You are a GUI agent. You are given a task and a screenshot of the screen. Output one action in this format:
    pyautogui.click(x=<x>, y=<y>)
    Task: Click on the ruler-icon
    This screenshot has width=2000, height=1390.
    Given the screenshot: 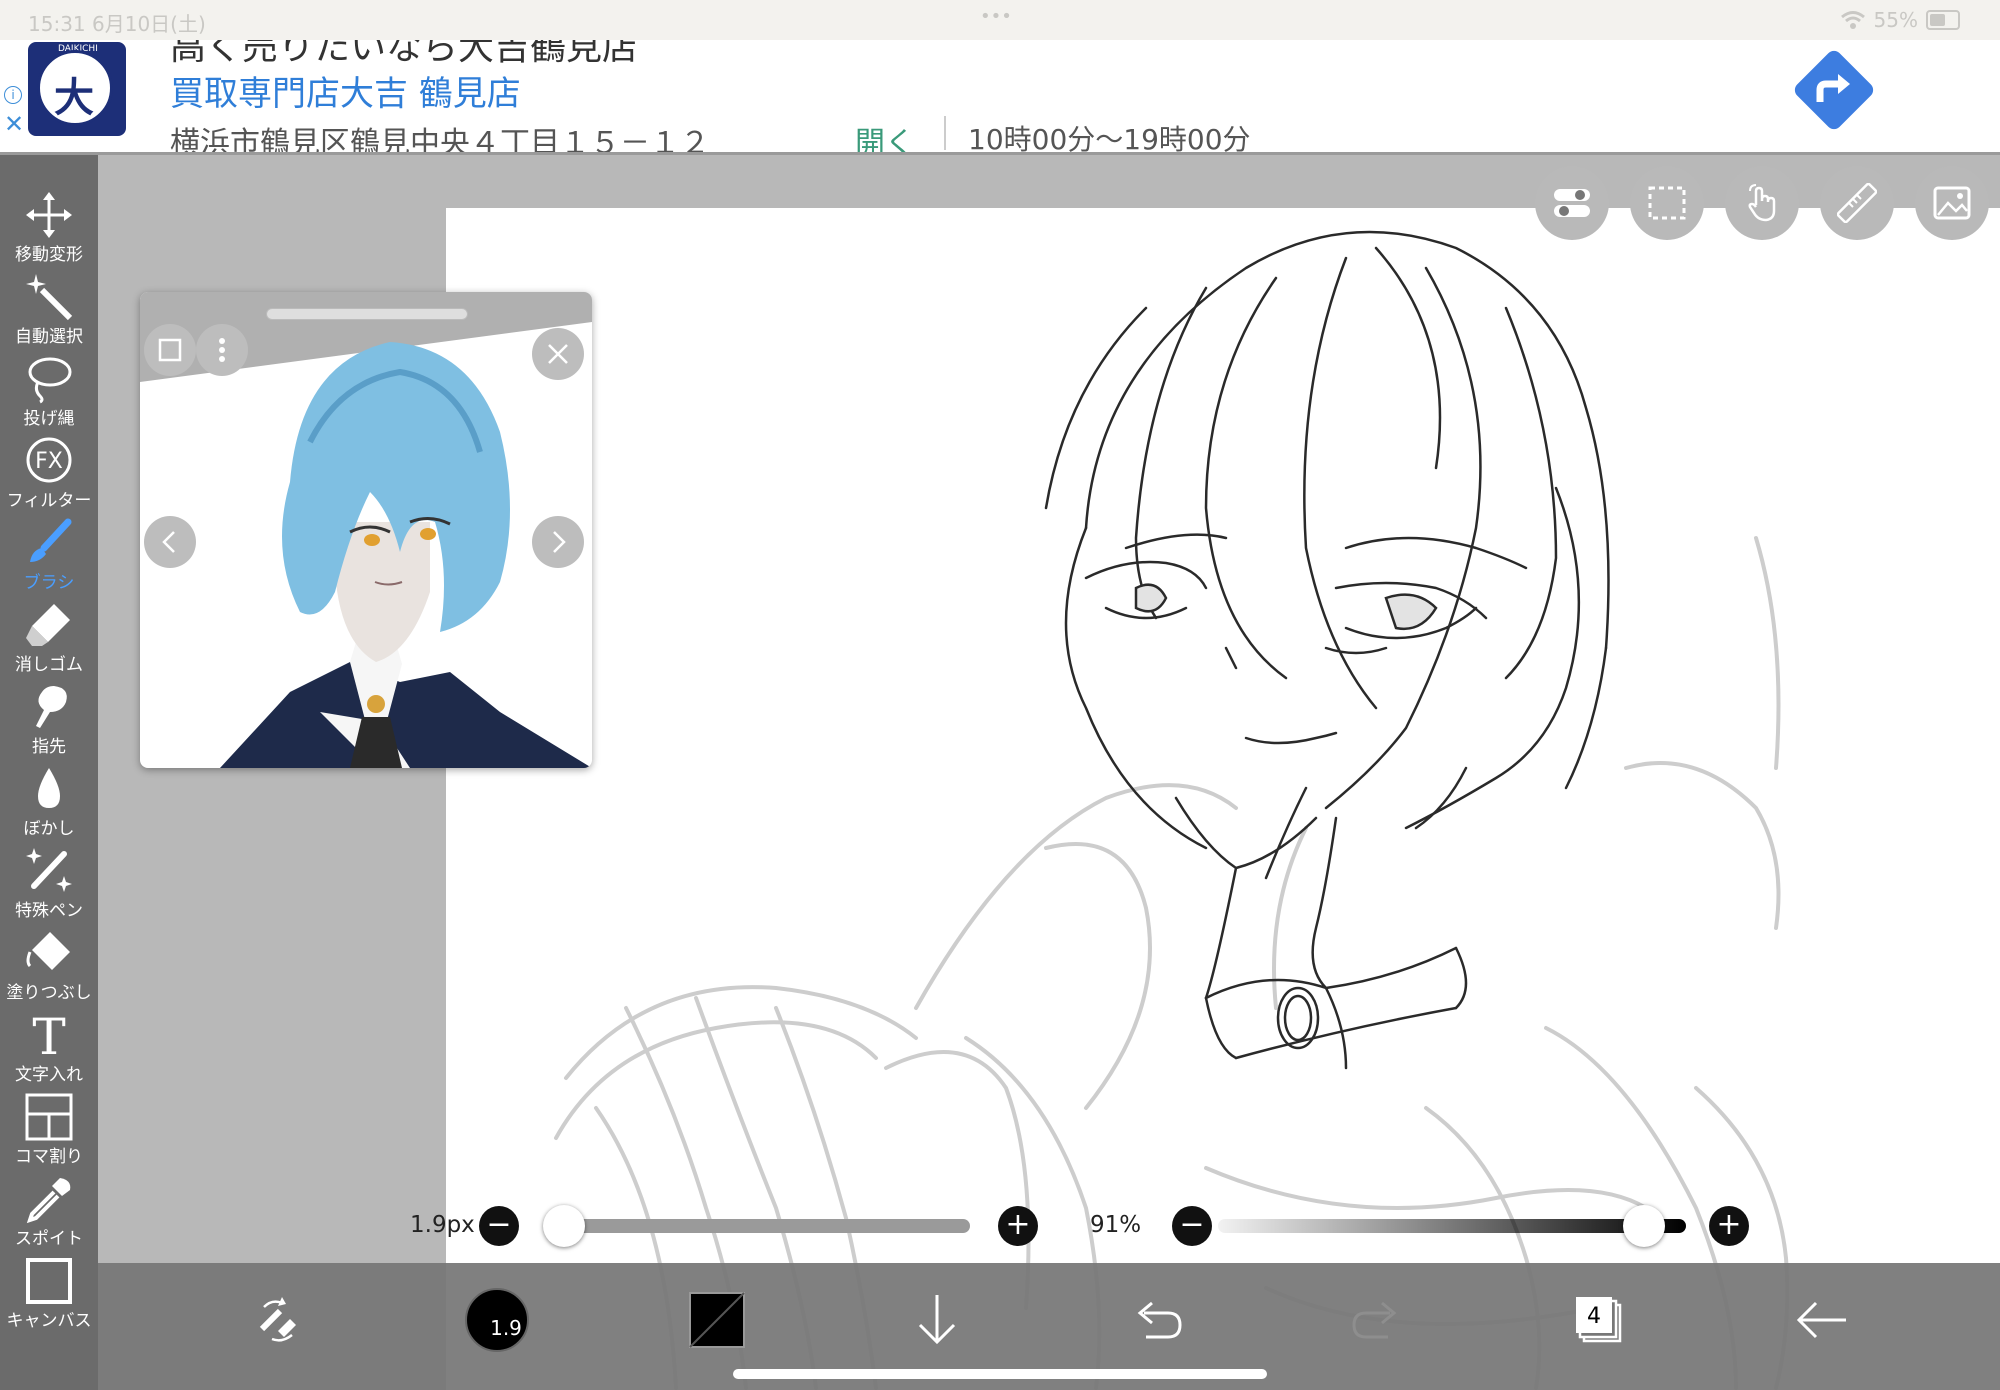 What is the action you would take?
    pyautogui.click(x=1857, y=203)
    